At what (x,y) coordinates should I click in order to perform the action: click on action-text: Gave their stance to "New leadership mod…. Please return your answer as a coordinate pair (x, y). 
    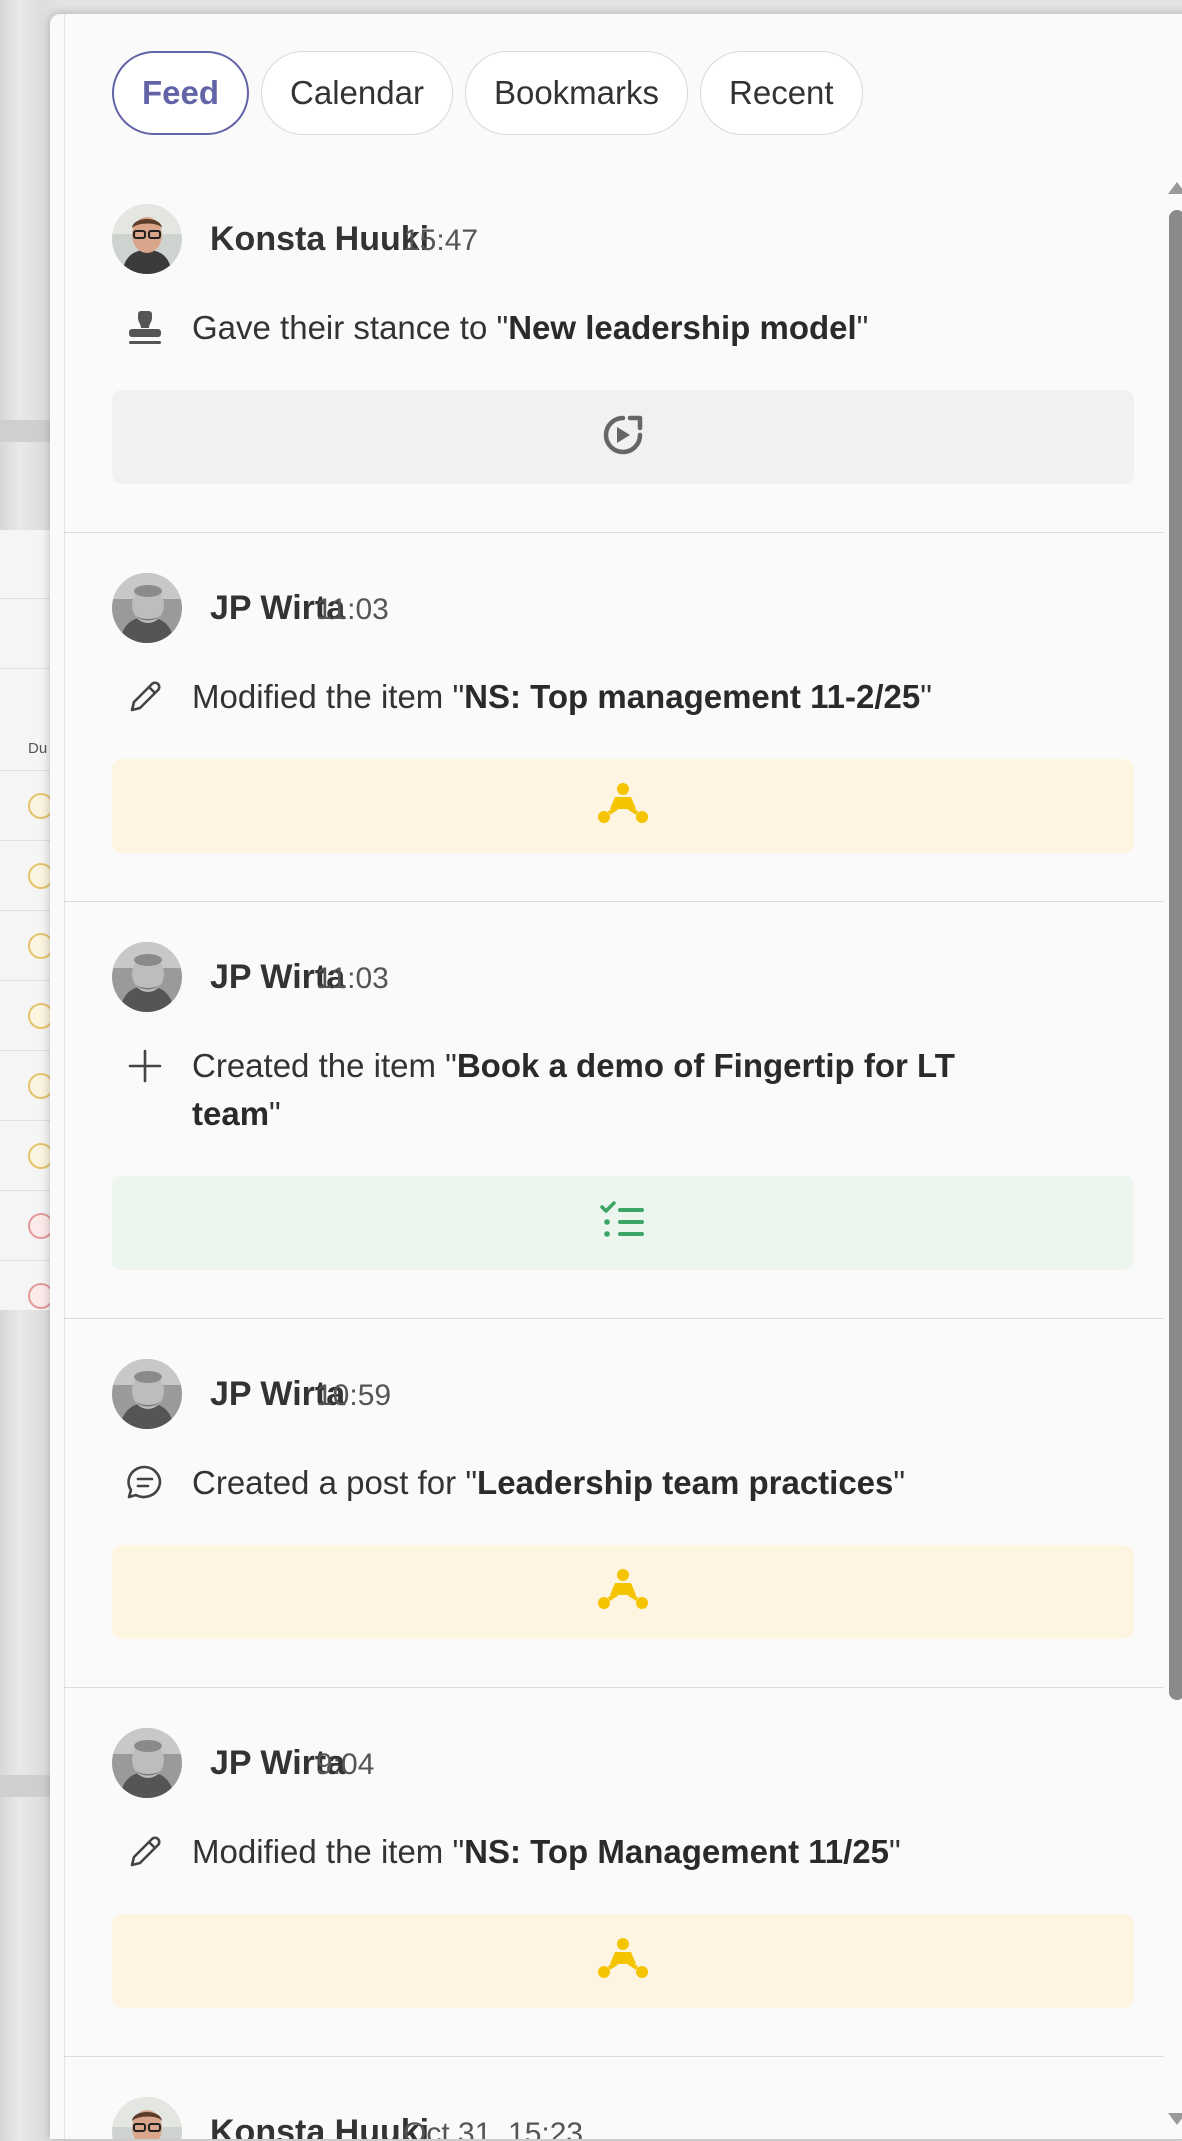
    Looking at the image, I should click on (530, 327).